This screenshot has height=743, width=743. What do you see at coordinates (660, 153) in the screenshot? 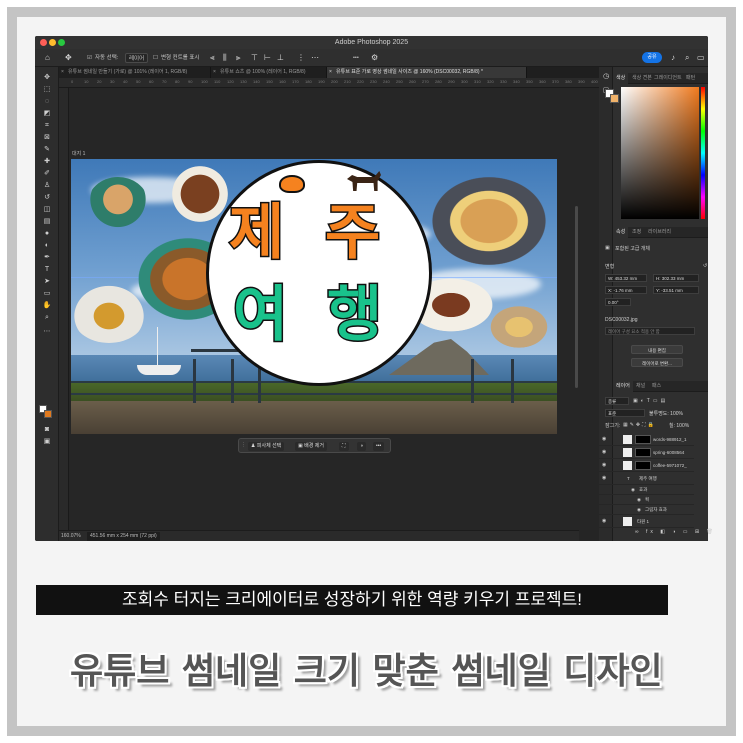
I see `color-picker-field` at bounding box center [660, 153].